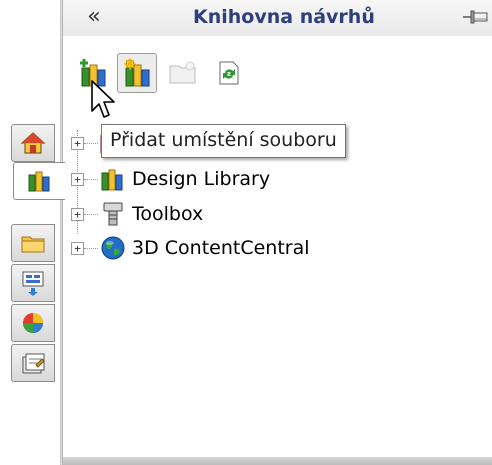 This screenshot has width=492, height=465. I want to click on mouse-cursor-icon, so click(103, 99).